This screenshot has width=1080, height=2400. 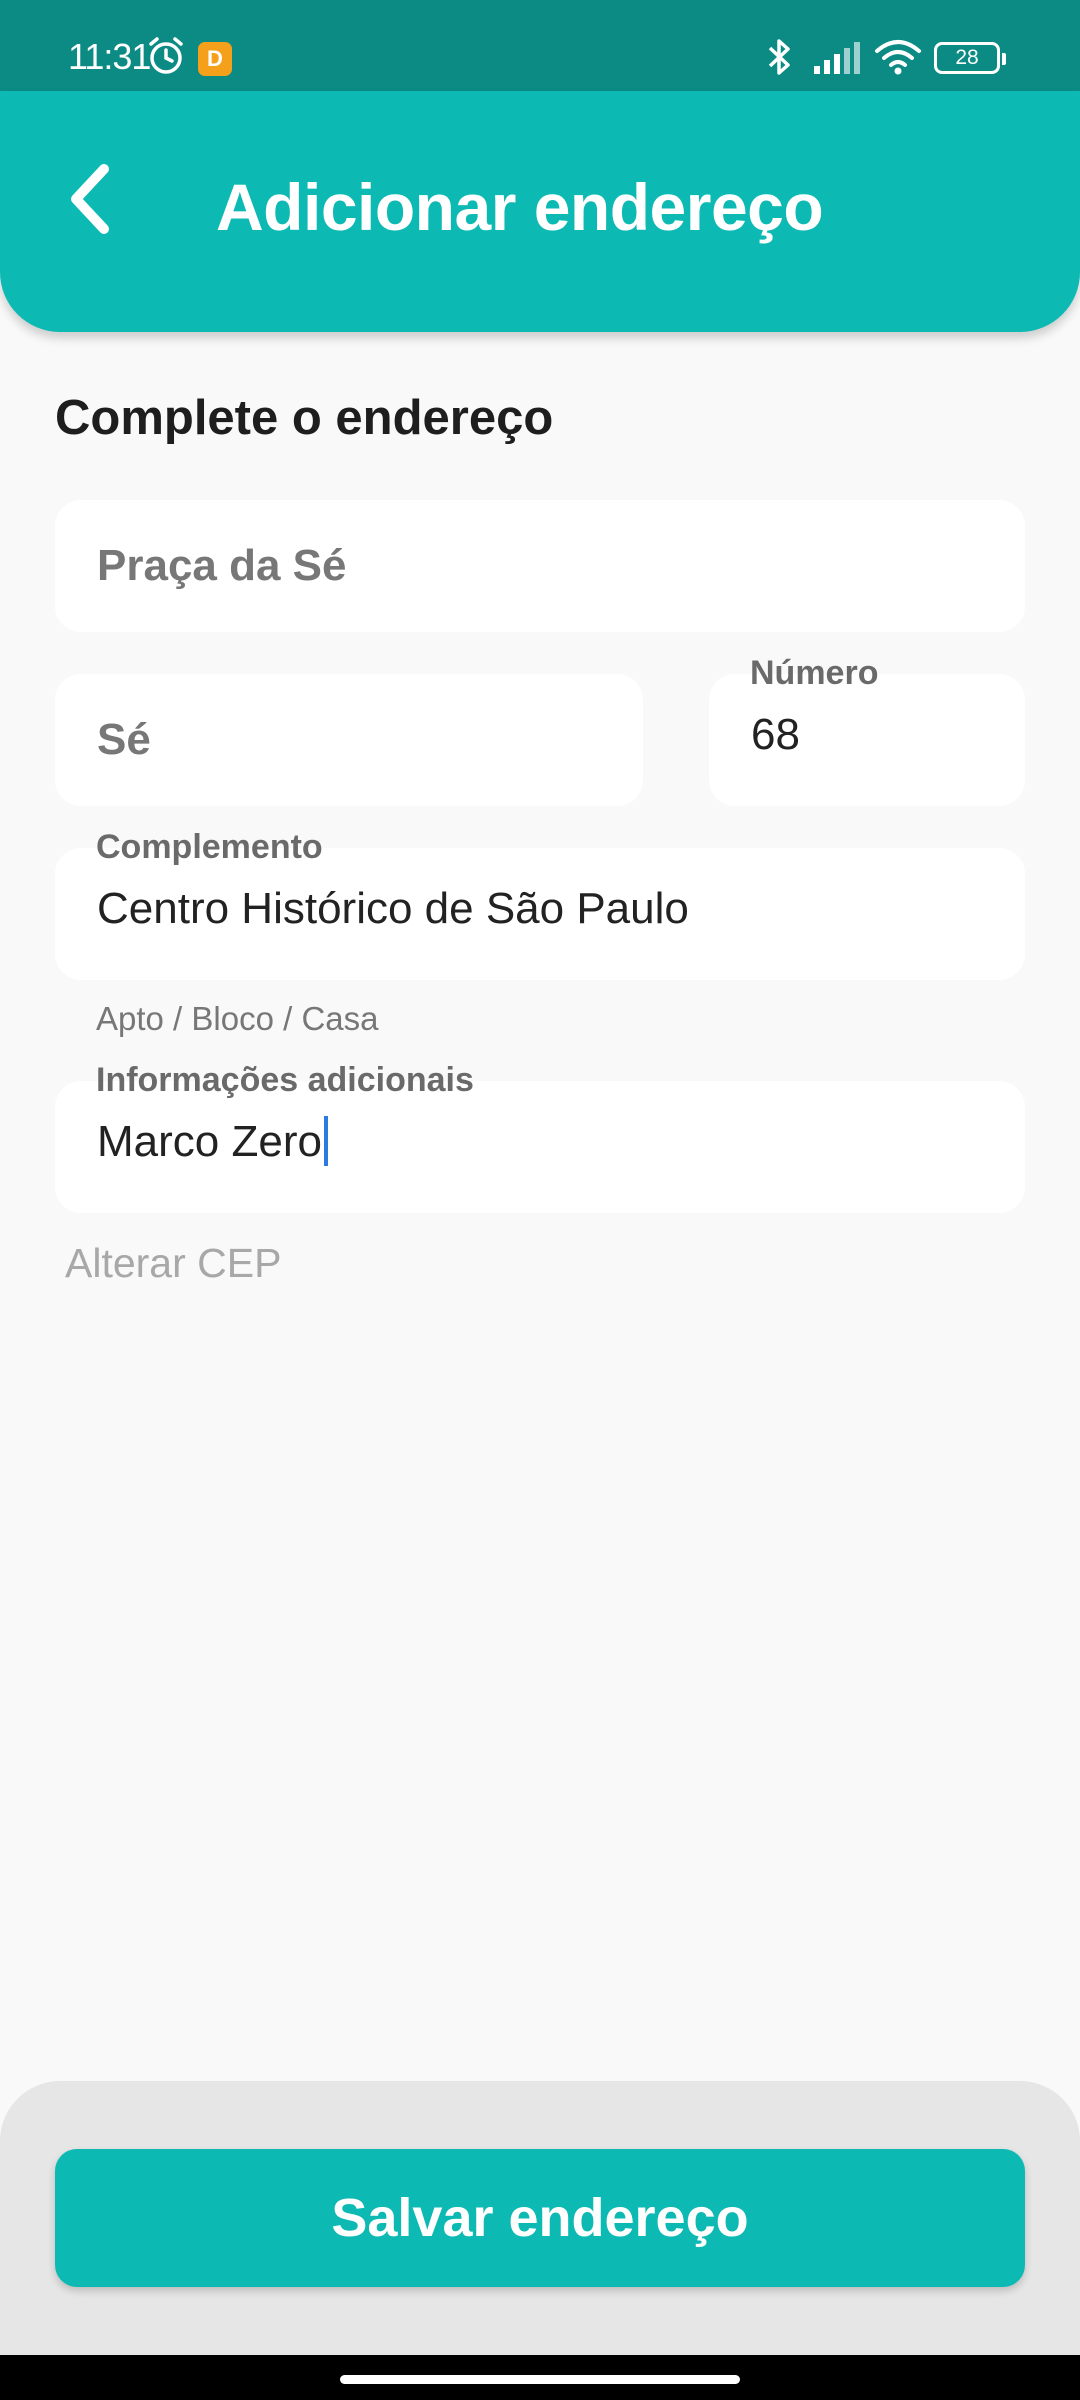 What do you see at coordinates (222, 565) in the screenshot?
I see `street-value: Praça da Sé` at bounding box center [222, 565].